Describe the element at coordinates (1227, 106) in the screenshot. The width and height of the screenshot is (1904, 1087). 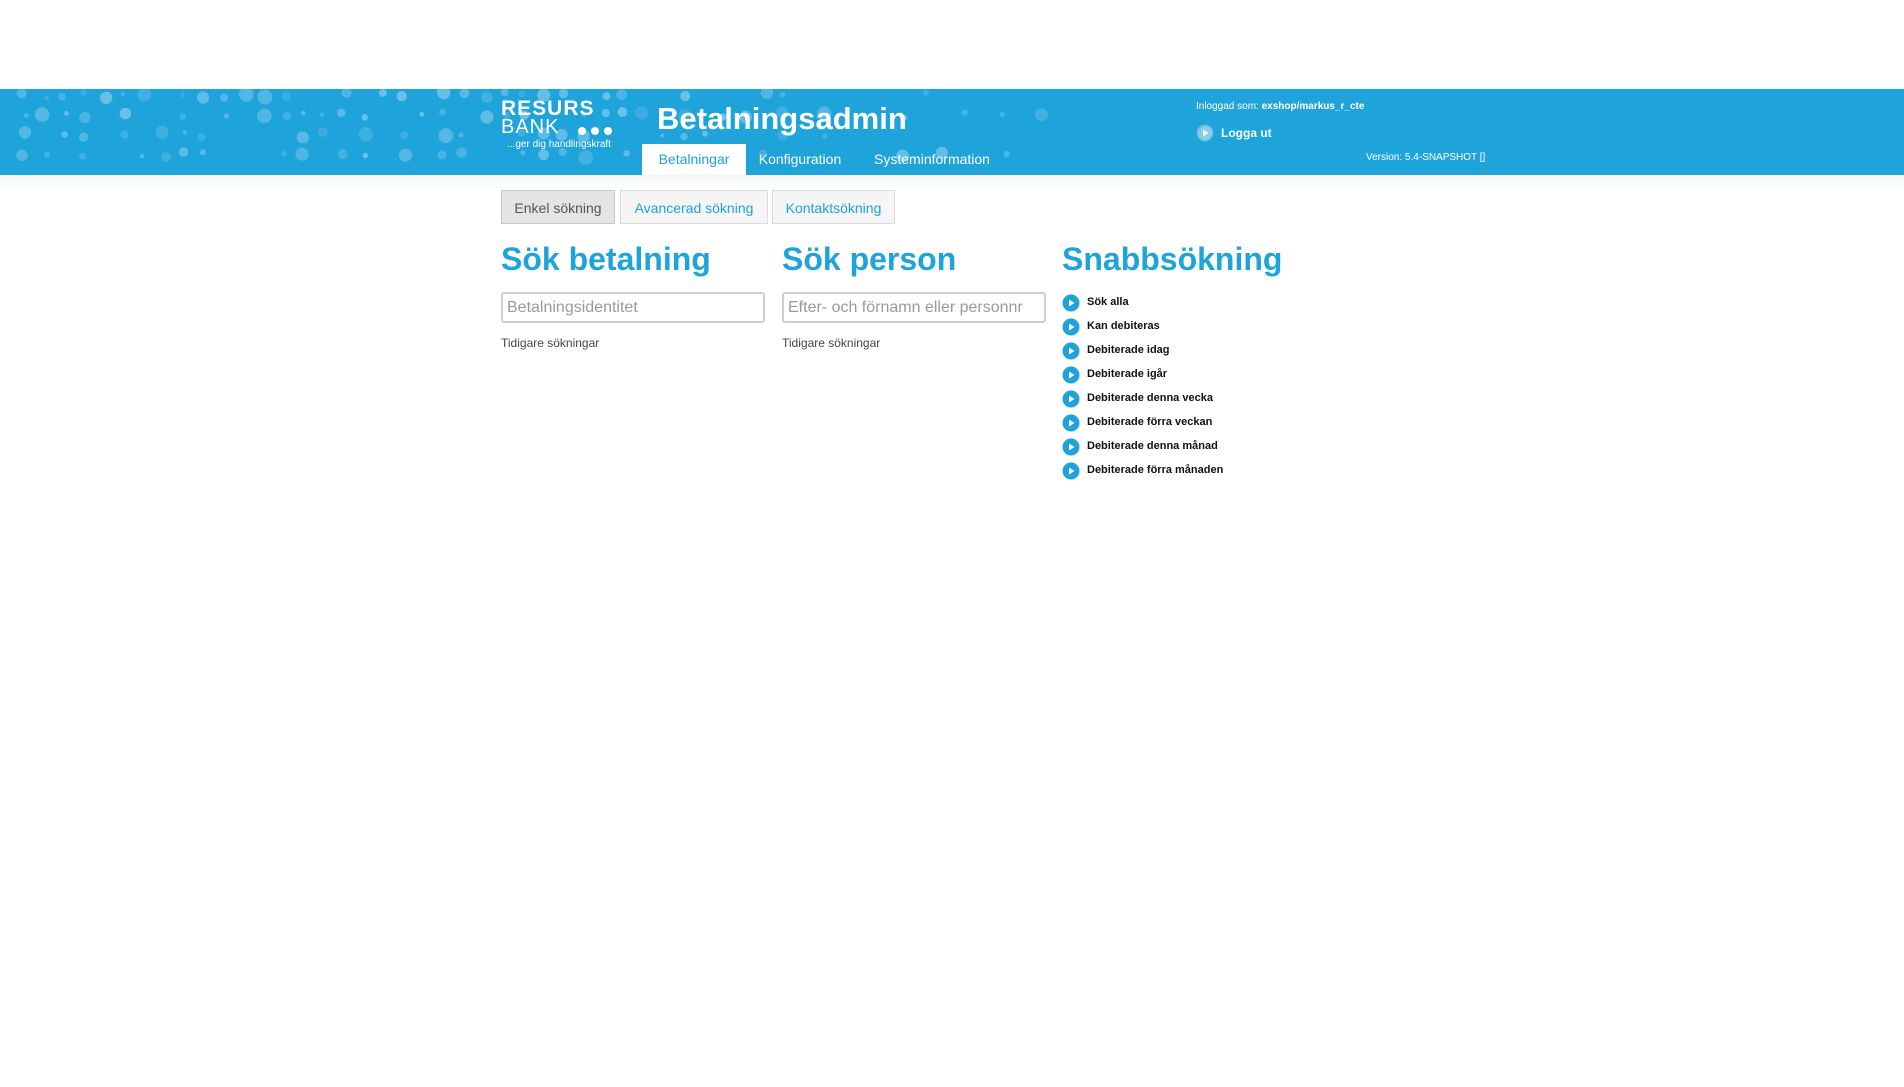
I see `logged-in-label: Inloggad som:` at that location.